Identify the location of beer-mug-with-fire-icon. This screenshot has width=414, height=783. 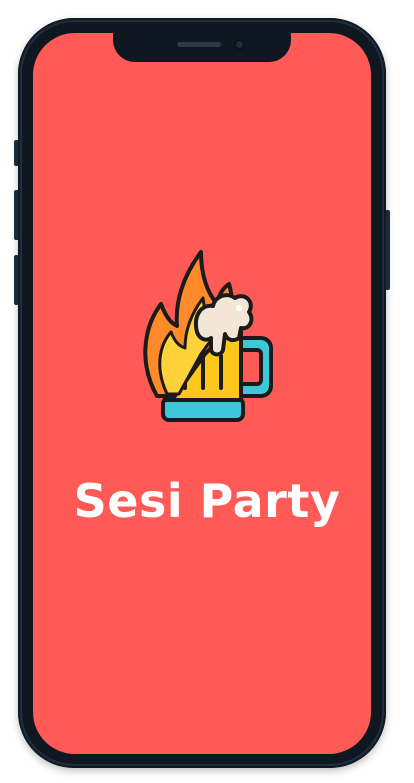
(208, 336).